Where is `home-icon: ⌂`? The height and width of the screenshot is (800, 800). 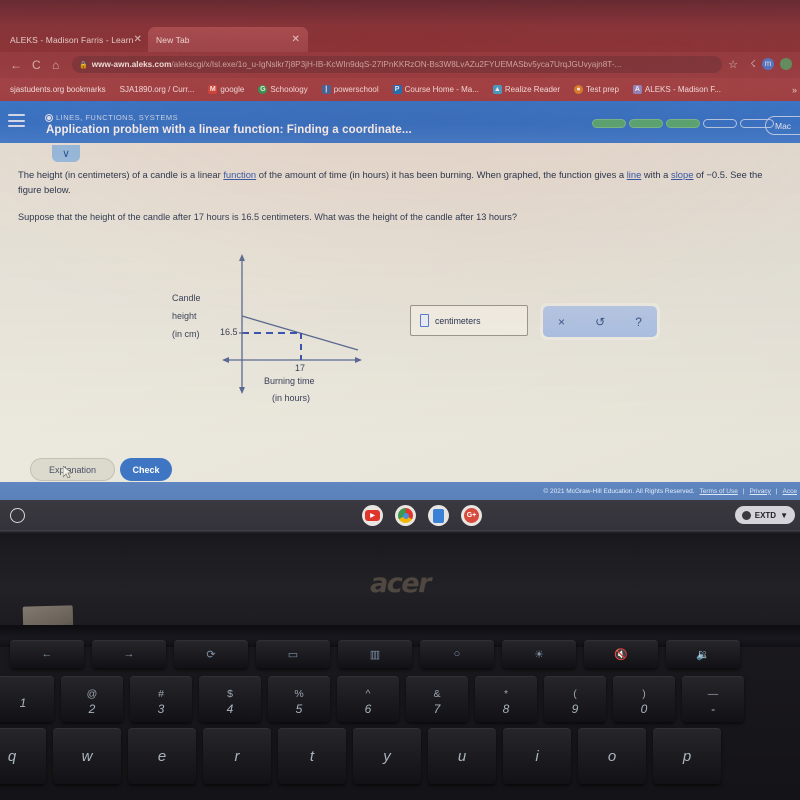 home-icon: ⌂ is located at coordinates (55, 65).